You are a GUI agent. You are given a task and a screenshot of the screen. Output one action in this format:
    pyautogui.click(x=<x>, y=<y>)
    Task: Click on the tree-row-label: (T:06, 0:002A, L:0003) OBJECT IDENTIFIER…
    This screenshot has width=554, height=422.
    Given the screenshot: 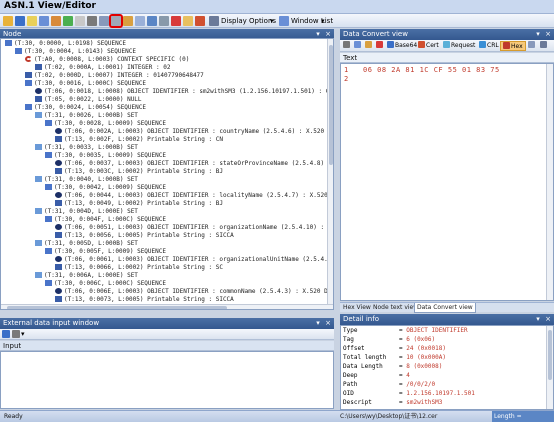 What is the action you would take?
    pyautogui.click(x=198, y=131)
    